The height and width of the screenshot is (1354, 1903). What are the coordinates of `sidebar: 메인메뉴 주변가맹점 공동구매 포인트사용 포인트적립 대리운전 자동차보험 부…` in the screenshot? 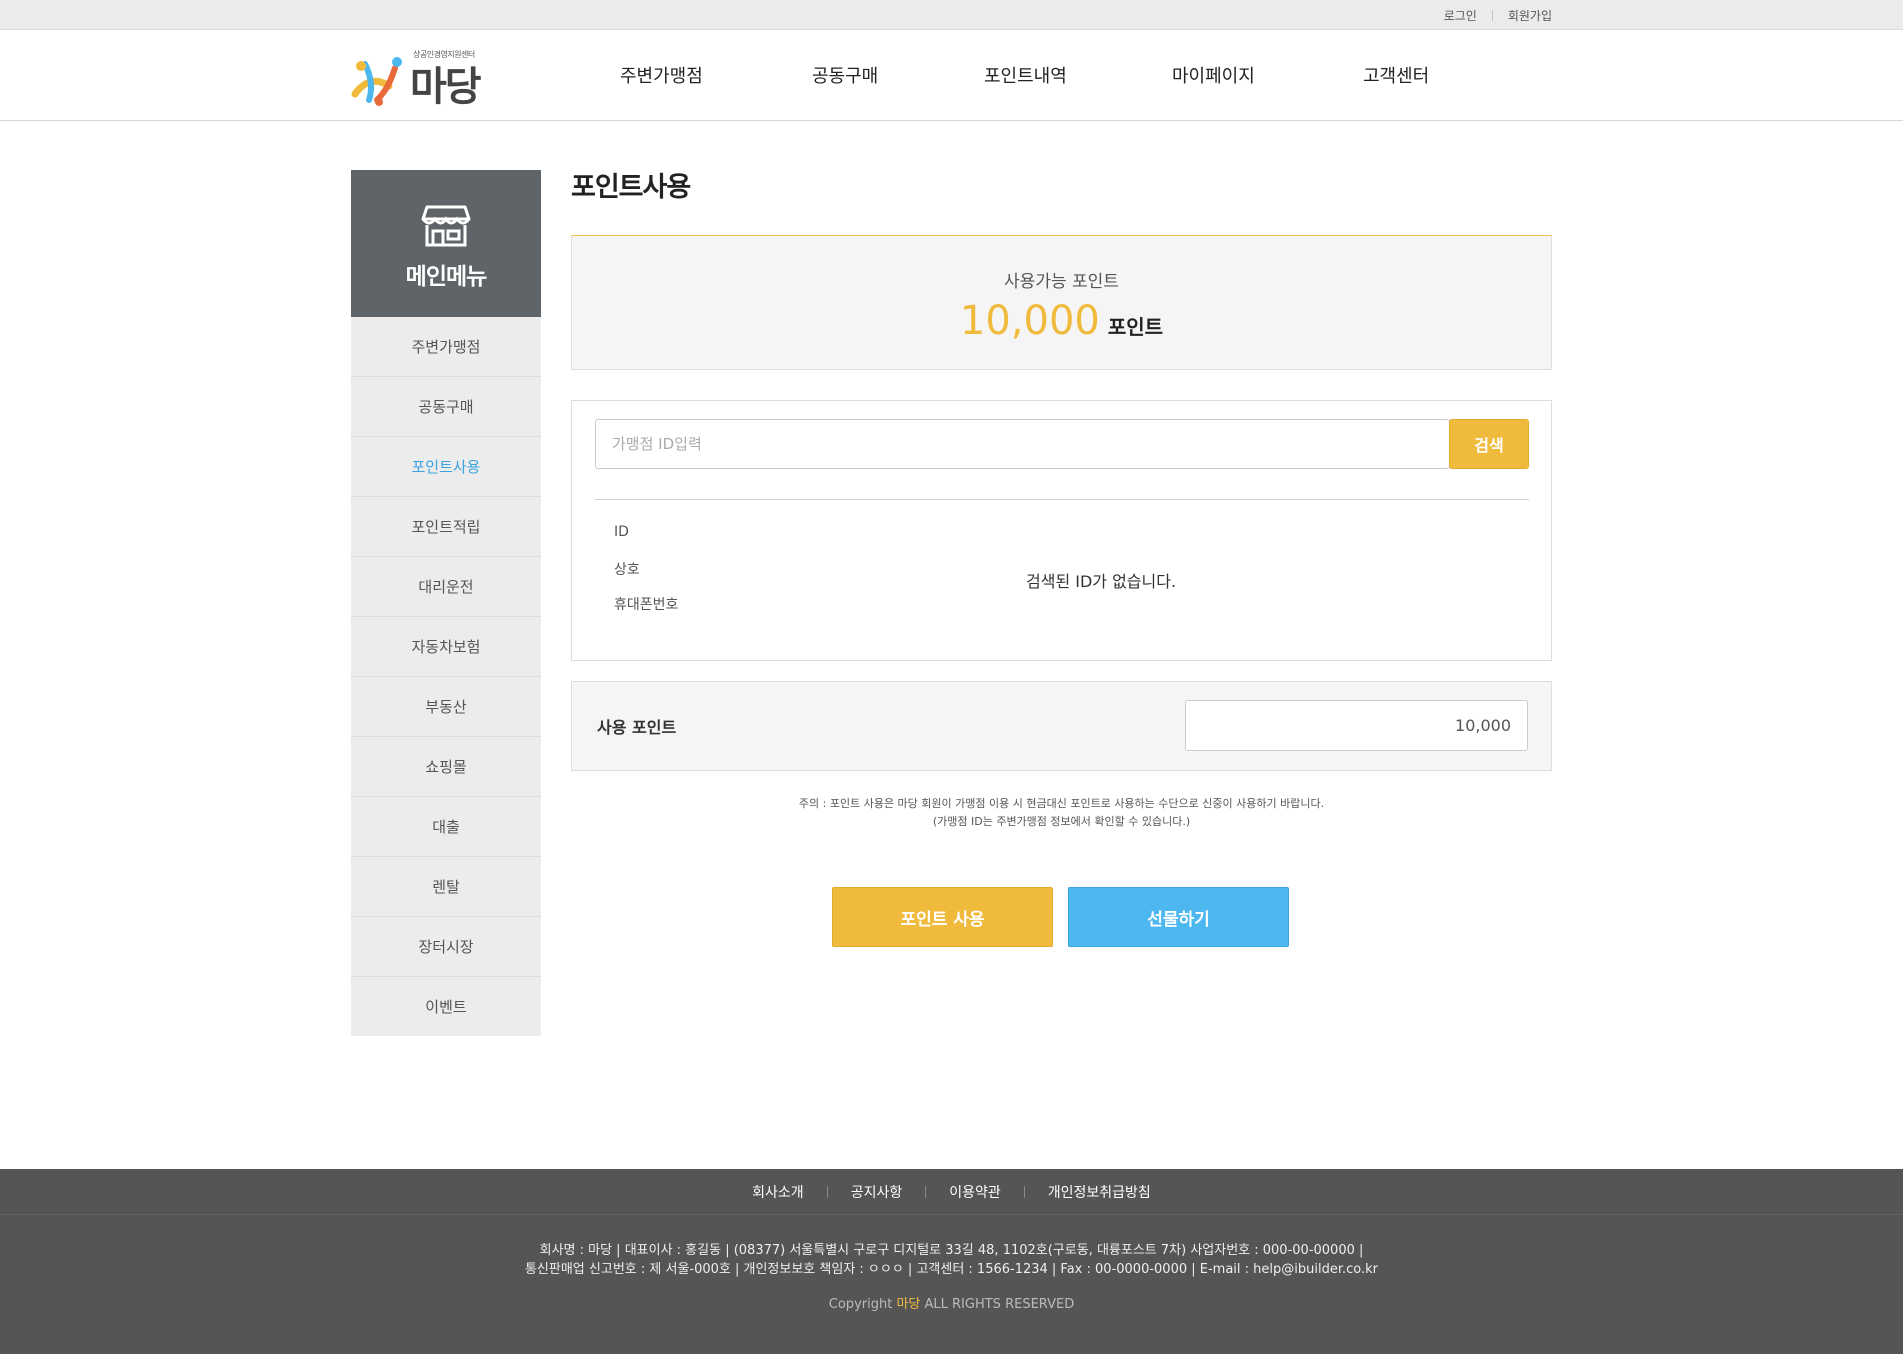 It's located at (446, 603).